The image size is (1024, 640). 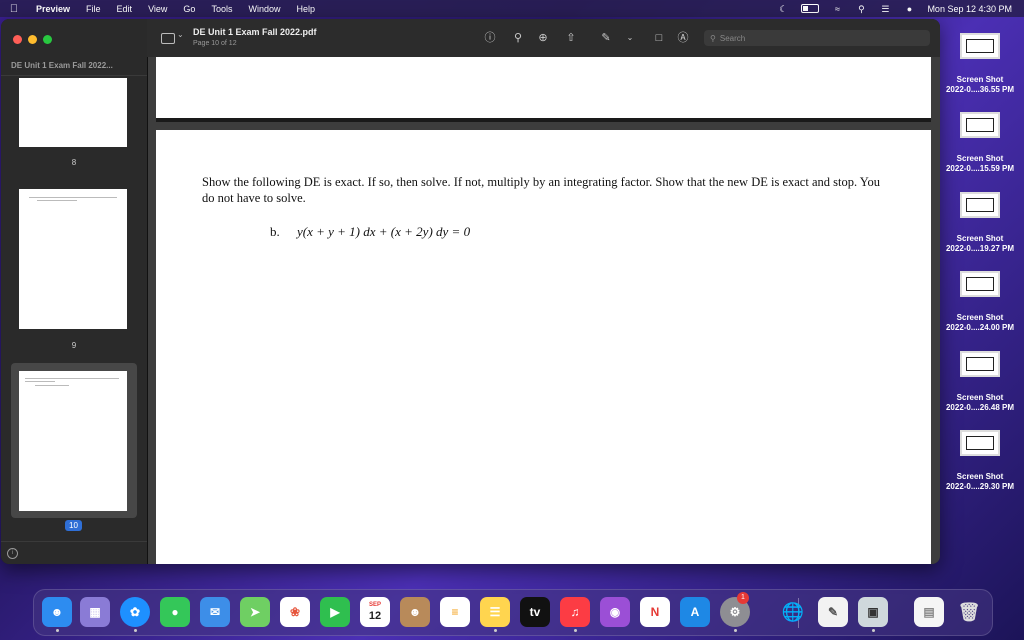 I want to click on calendar-icon: SEP 12, so click(x=375, y=612).